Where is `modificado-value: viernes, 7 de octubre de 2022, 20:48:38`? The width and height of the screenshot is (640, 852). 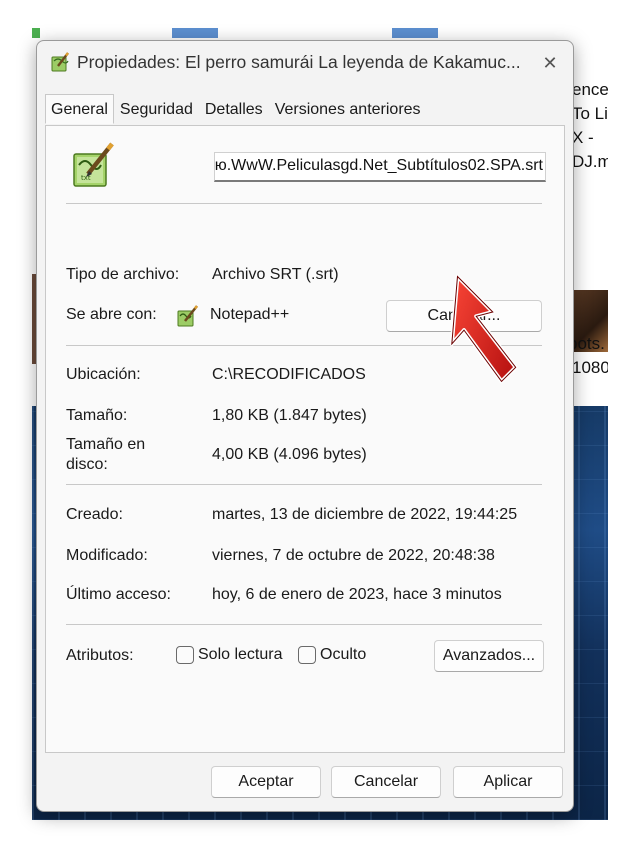 modificado-value: viernes, 7 de octubre de 2022, 20:48:38 is located at coordinates (353, 555).